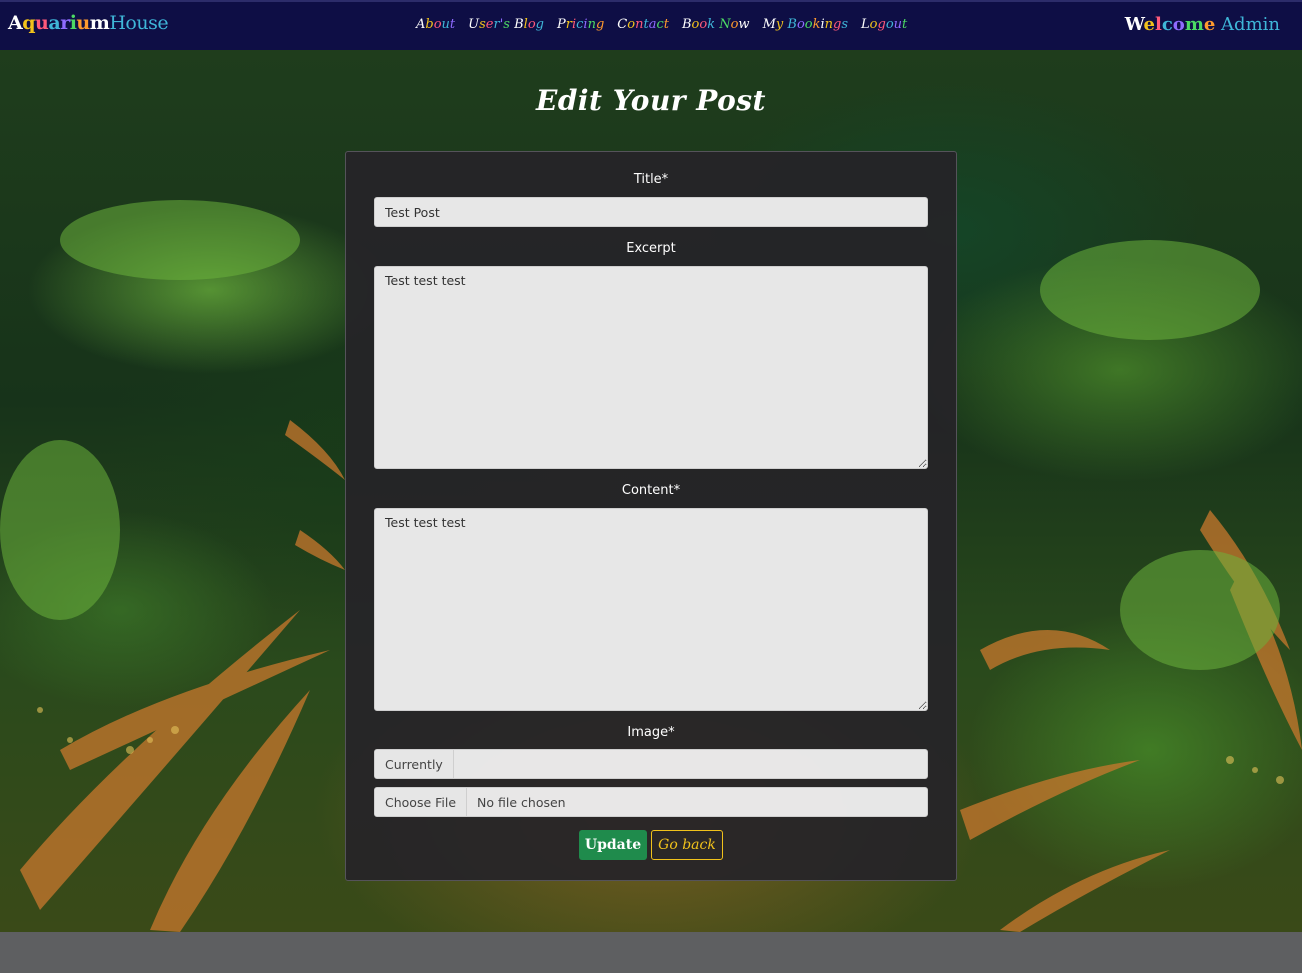  Describe the element at coordinates (139, 23) in the screenshot. I see `brand-name-house: House` at that location.